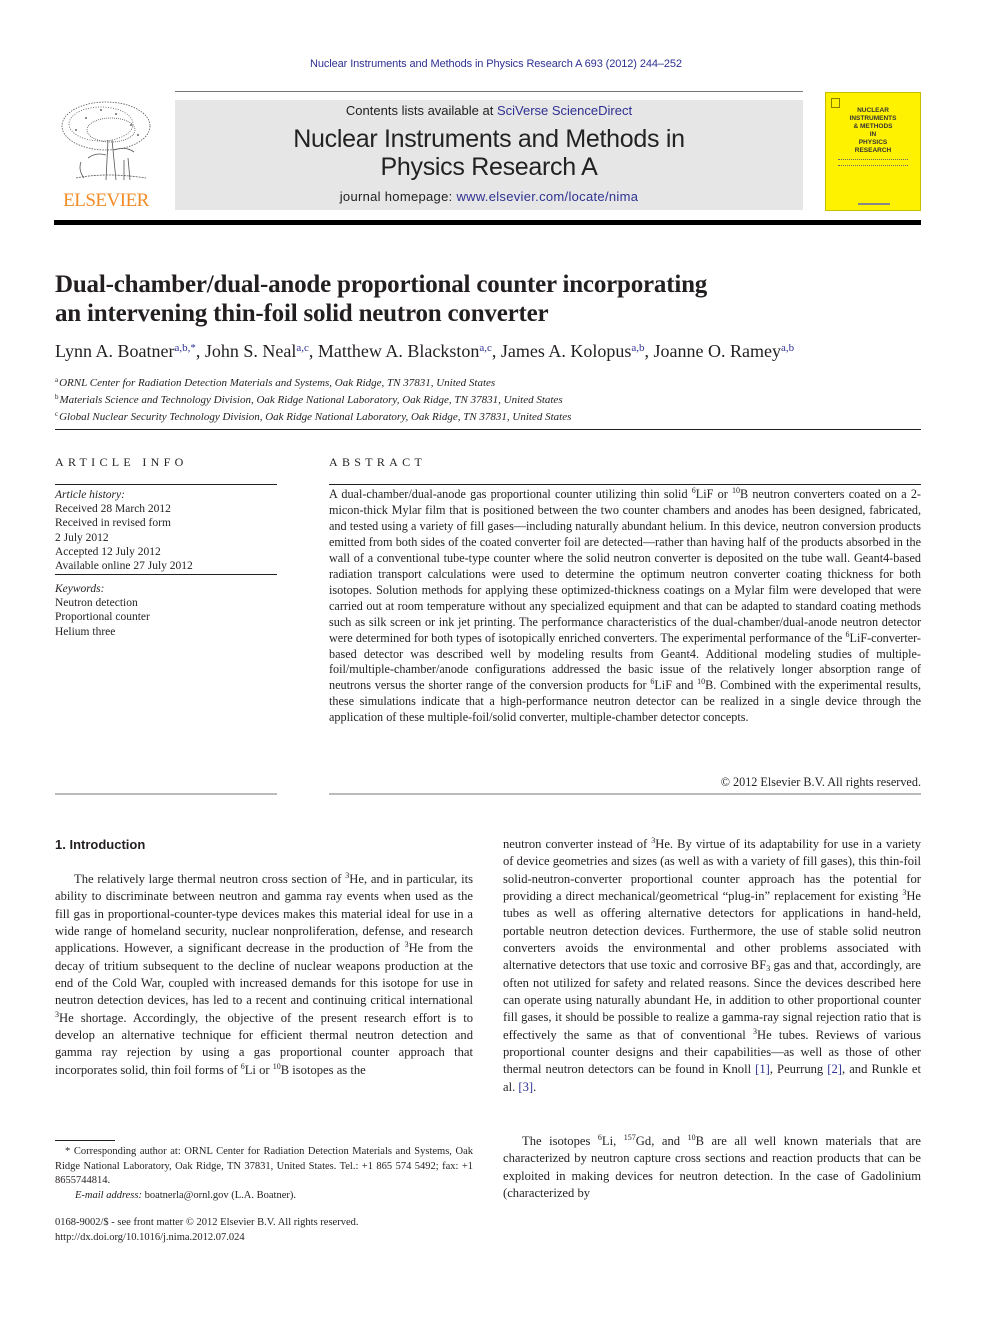 The width and height of the screenshot is (992, 1323). I want to click on article-info-divider, so click(166, 484).